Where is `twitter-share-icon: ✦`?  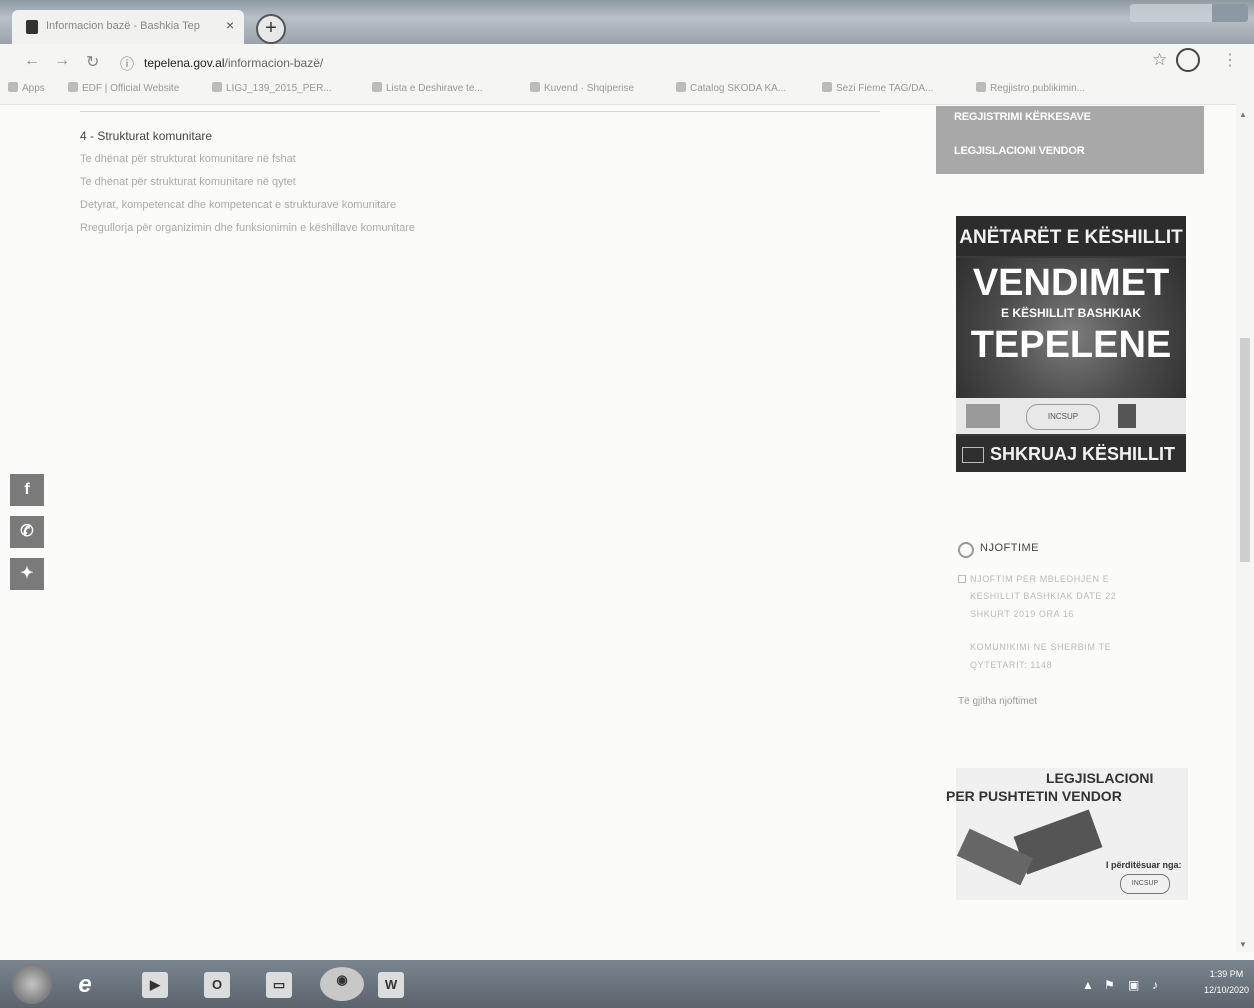
twitter-share-icon: ✦ is located at coordinates (27, 574).